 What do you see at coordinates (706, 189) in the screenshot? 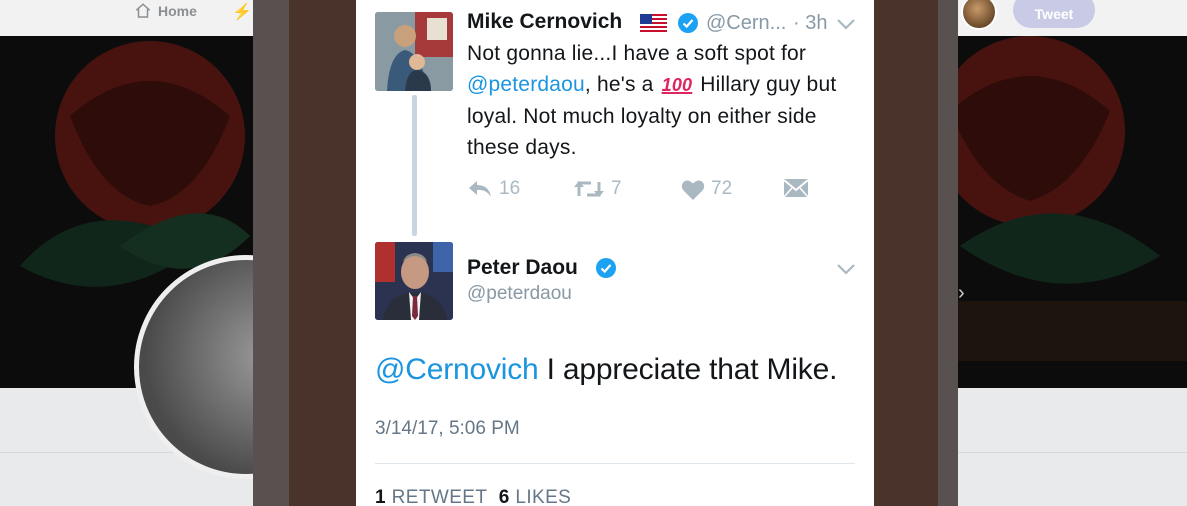
I see `like-button: 72` at bounding box center [706, 189].